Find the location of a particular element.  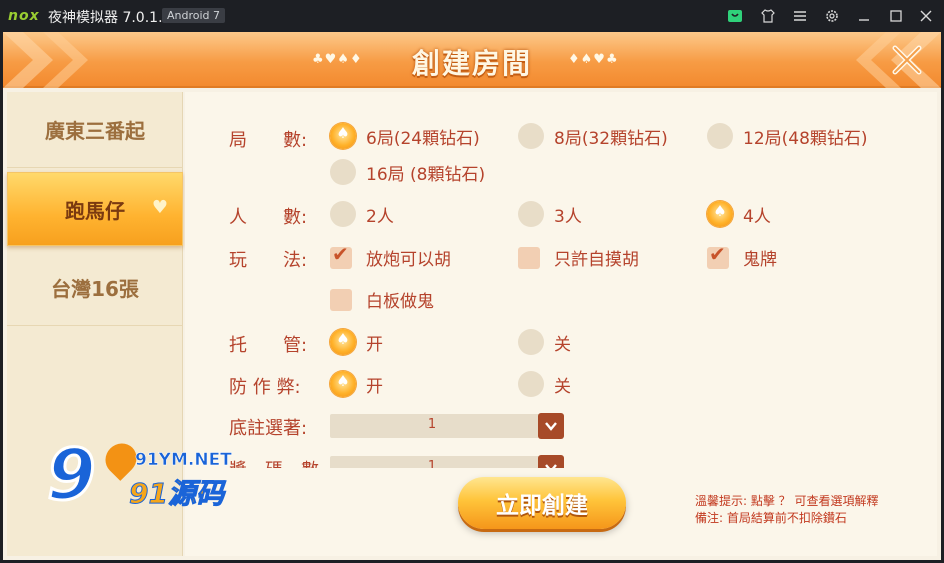

rounds-label: 局 數: is located at coordinates (268, 140).